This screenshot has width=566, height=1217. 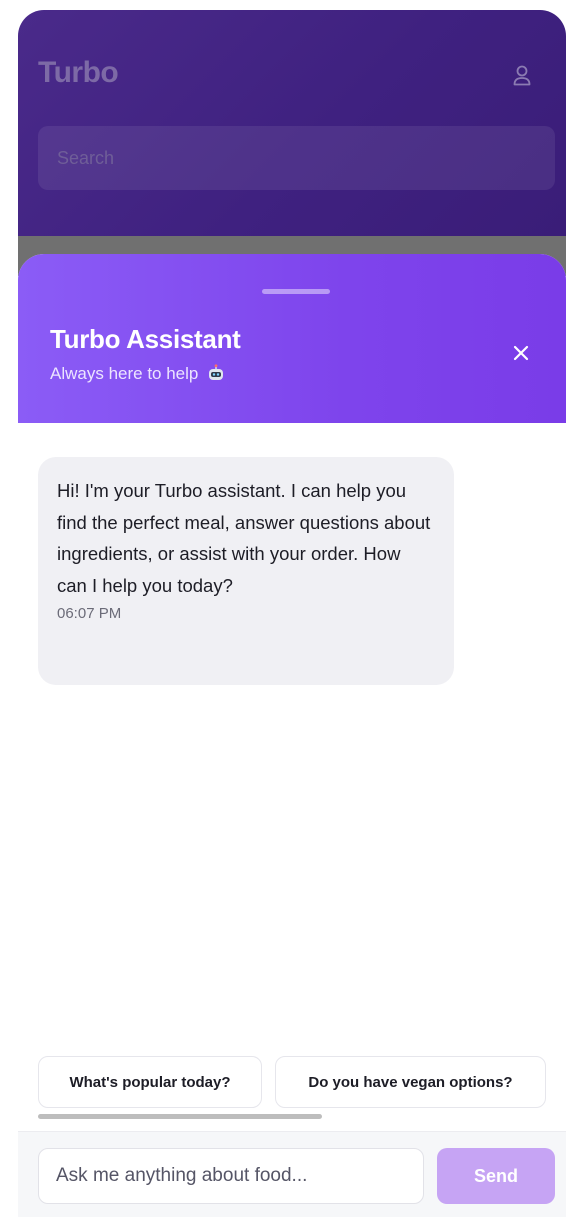 I want to click on assistant-header: Turbo Assistant Always here to help, so click(x=292, y=338).